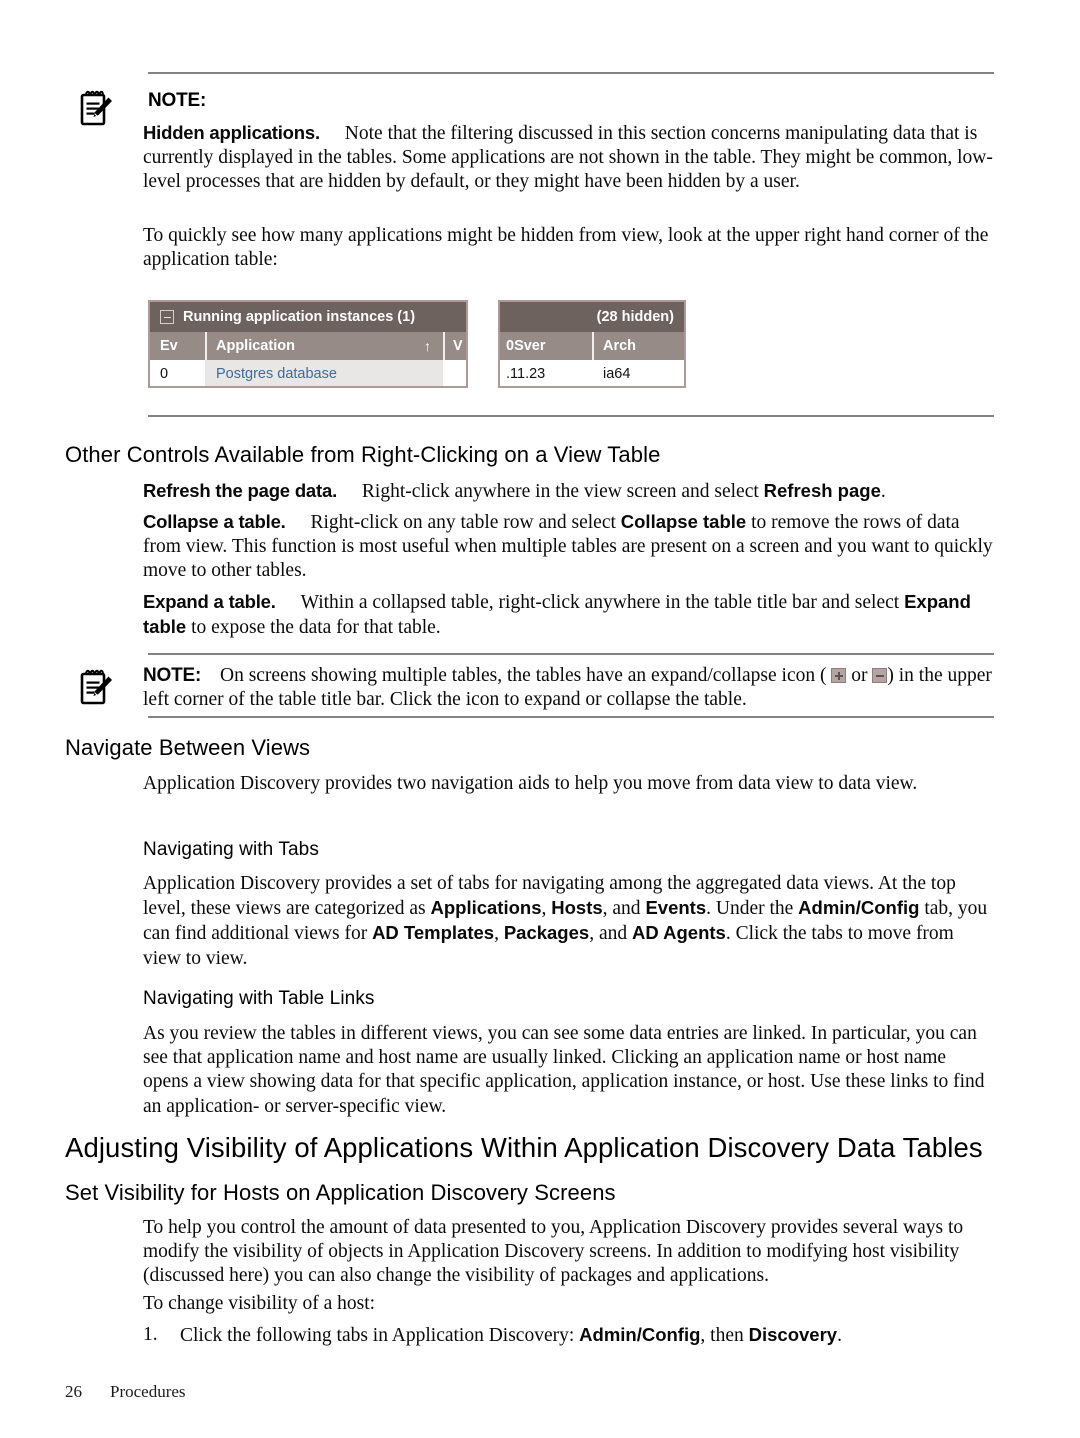  Describe the element at coordinates (214, 521) in the screenshot. I see `collapse-lead-in: Collapse a table.` at that location.